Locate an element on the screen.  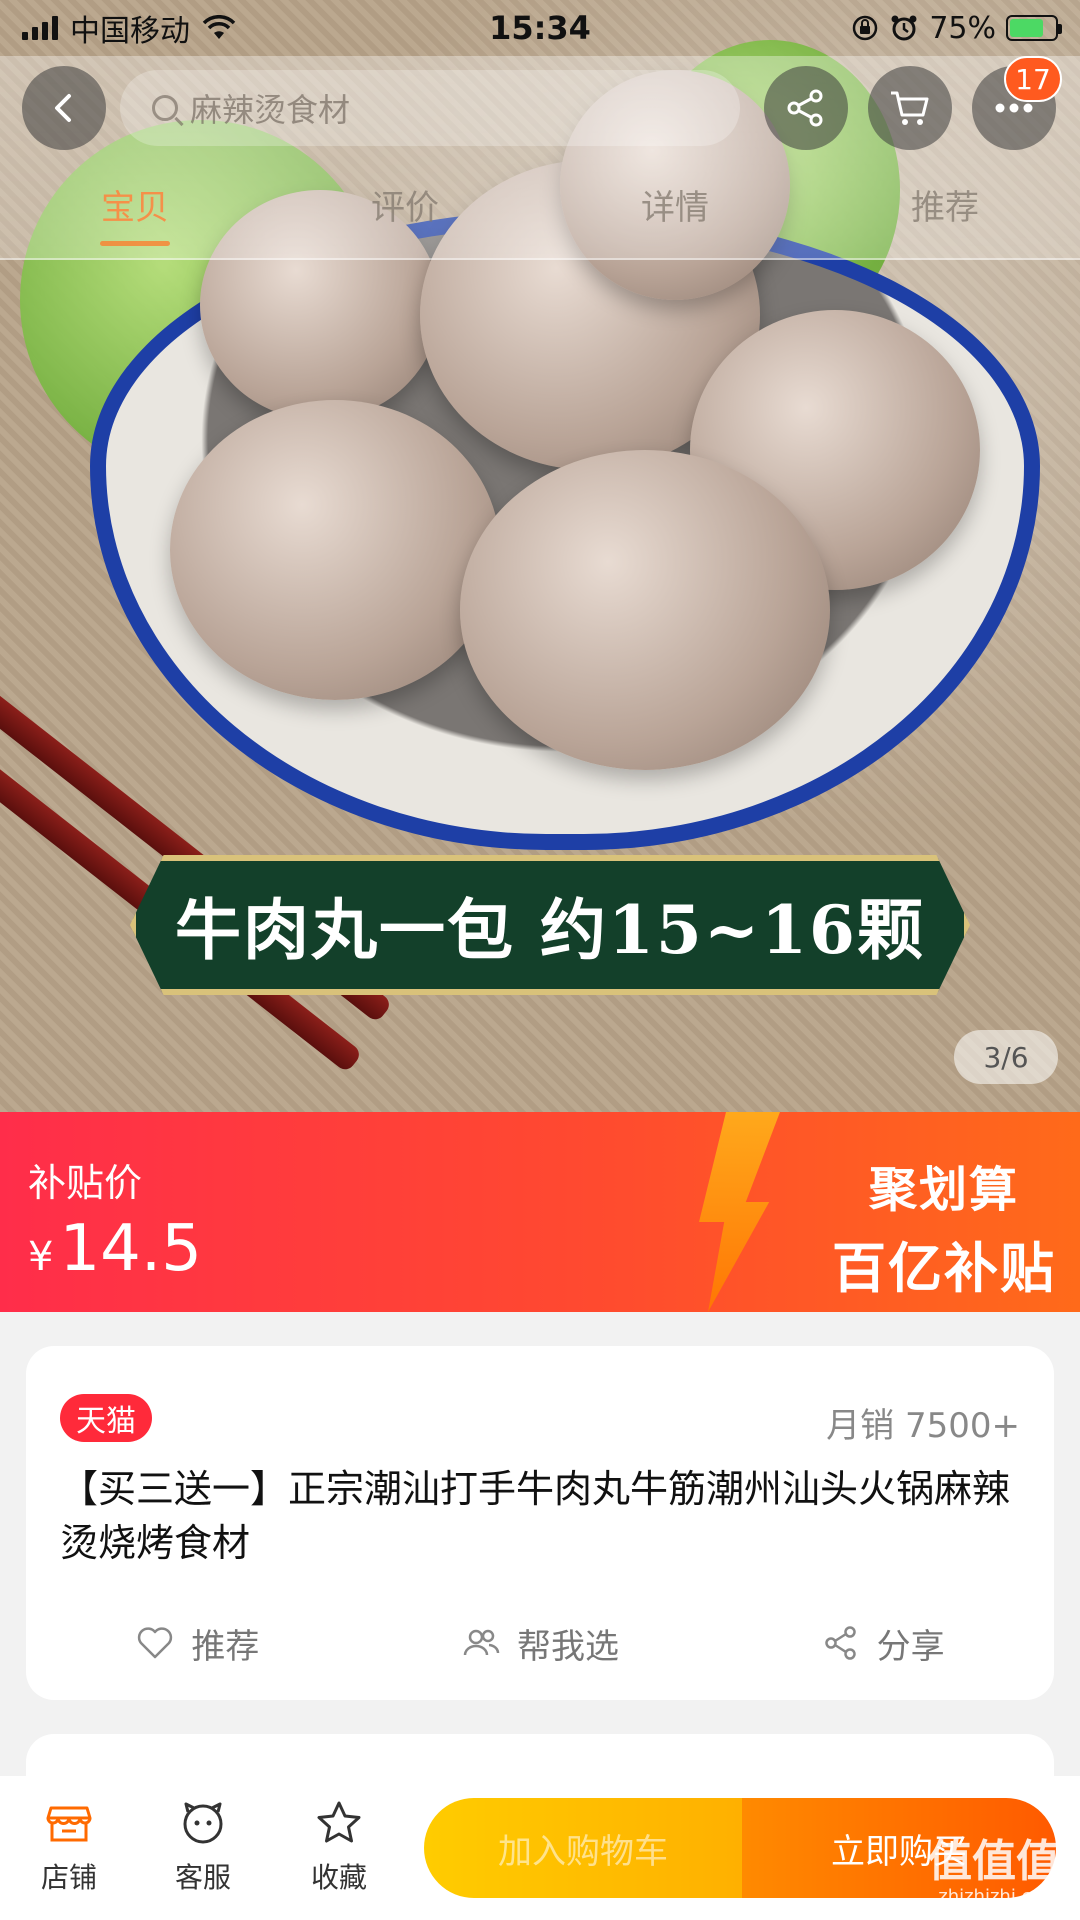
status-bar: 中国移动 15:34 75% is located at coordinates (540, 28).